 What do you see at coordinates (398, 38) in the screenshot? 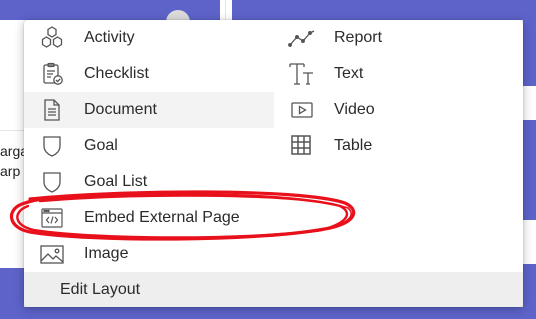
I see `menu-item-report: Report` at bounding box center [398, 38].